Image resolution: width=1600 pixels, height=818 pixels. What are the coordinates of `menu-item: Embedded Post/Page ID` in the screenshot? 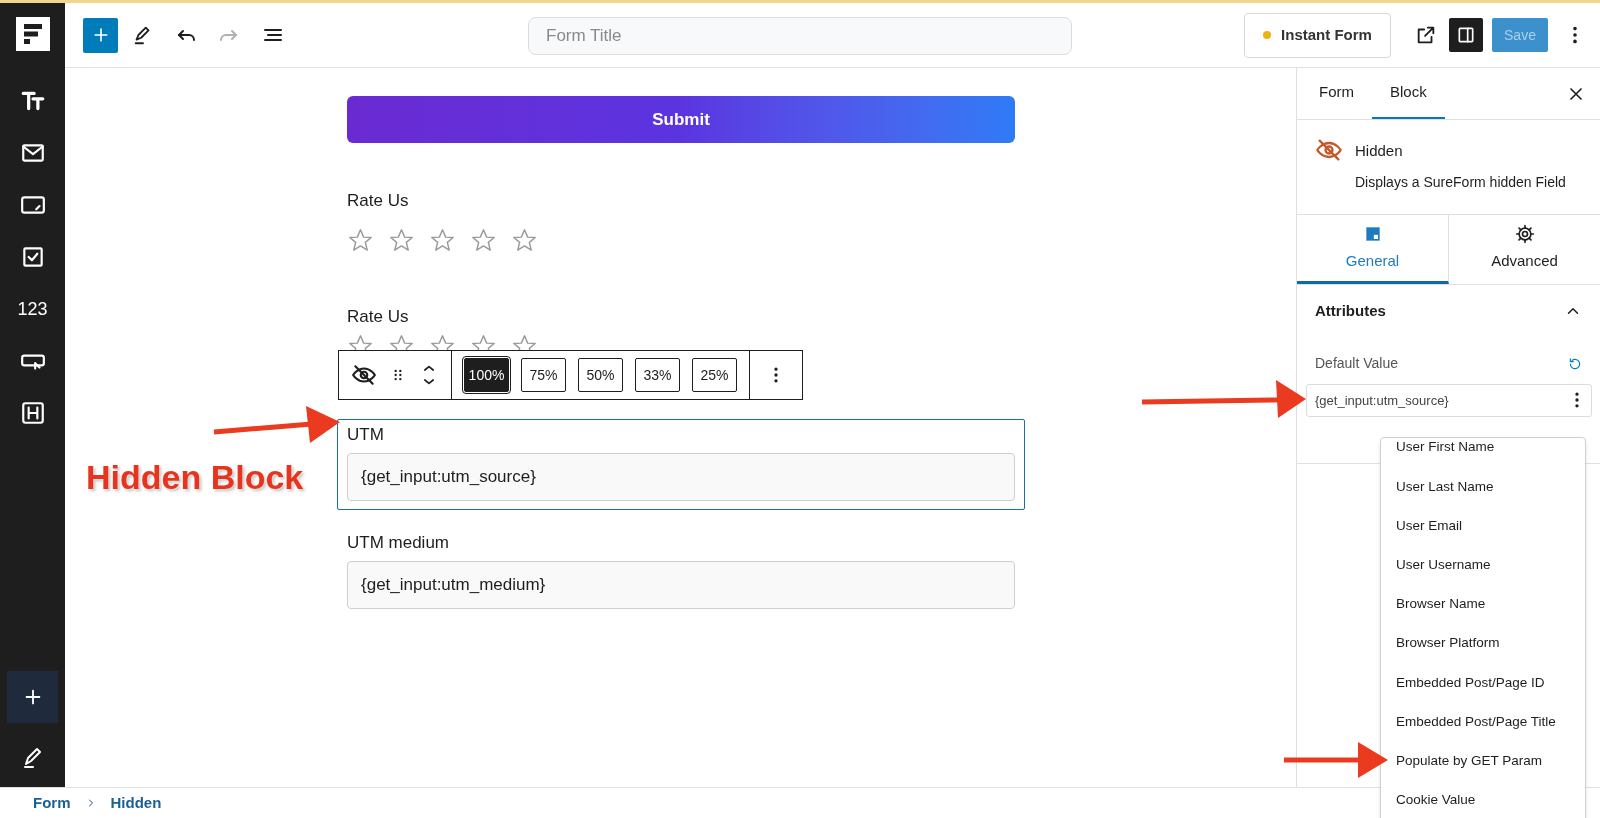 It's located at (1483, 683).